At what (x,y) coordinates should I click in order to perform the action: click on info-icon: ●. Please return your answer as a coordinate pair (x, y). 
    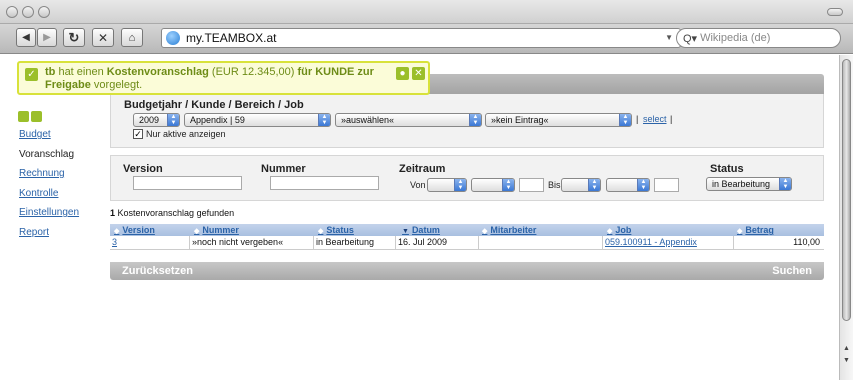
    Looking at the image, I should click on (402, 73).